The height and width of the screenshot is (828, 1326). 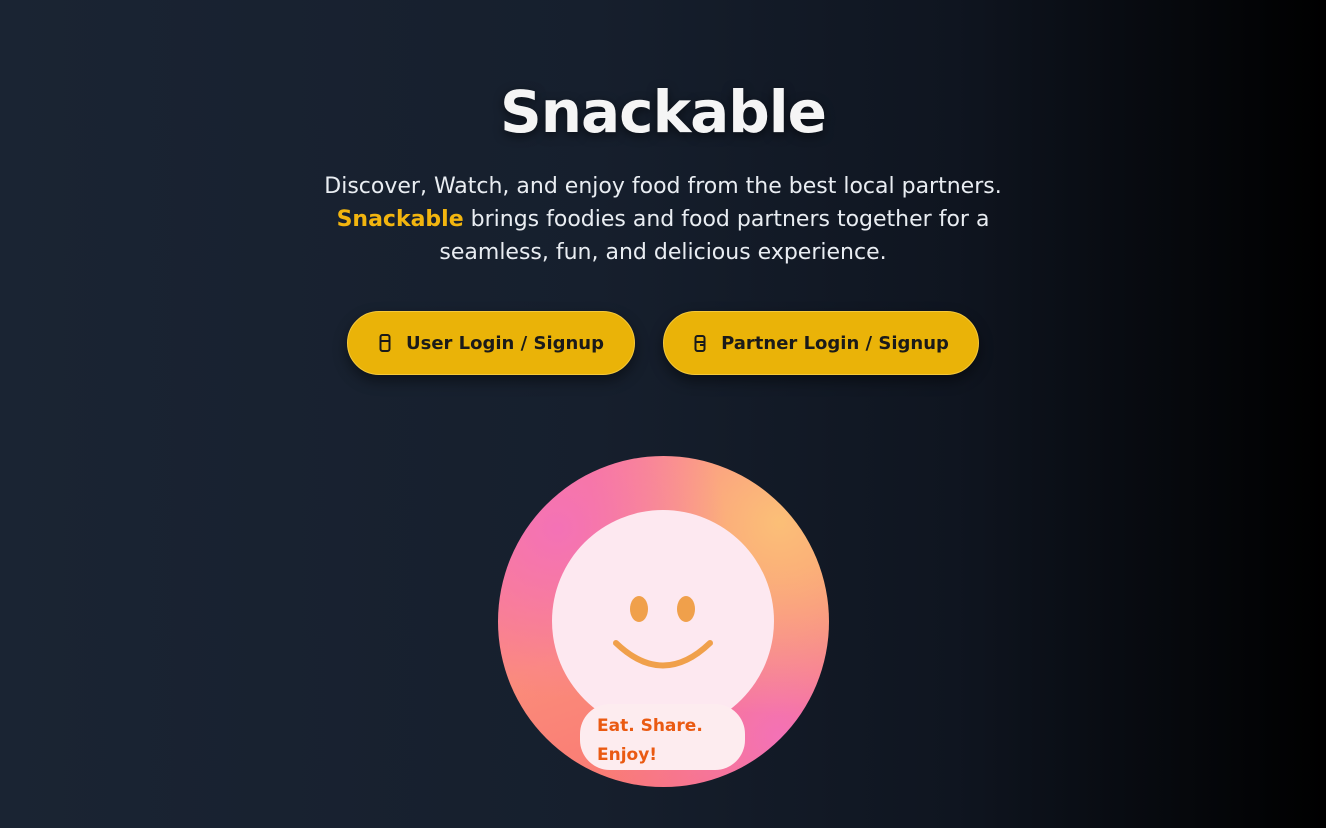 I want to click on partner-login-label: Partner Login / Signup, so click(x=835, y=343).